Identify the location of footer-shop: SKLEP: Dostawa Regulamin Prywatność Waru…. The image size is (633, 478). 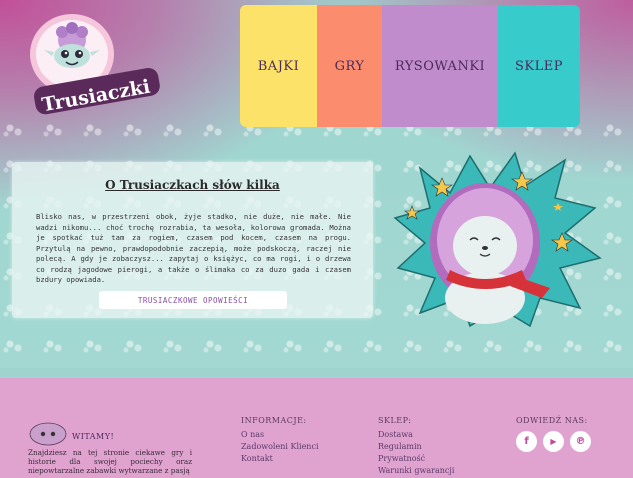
(416, 446).